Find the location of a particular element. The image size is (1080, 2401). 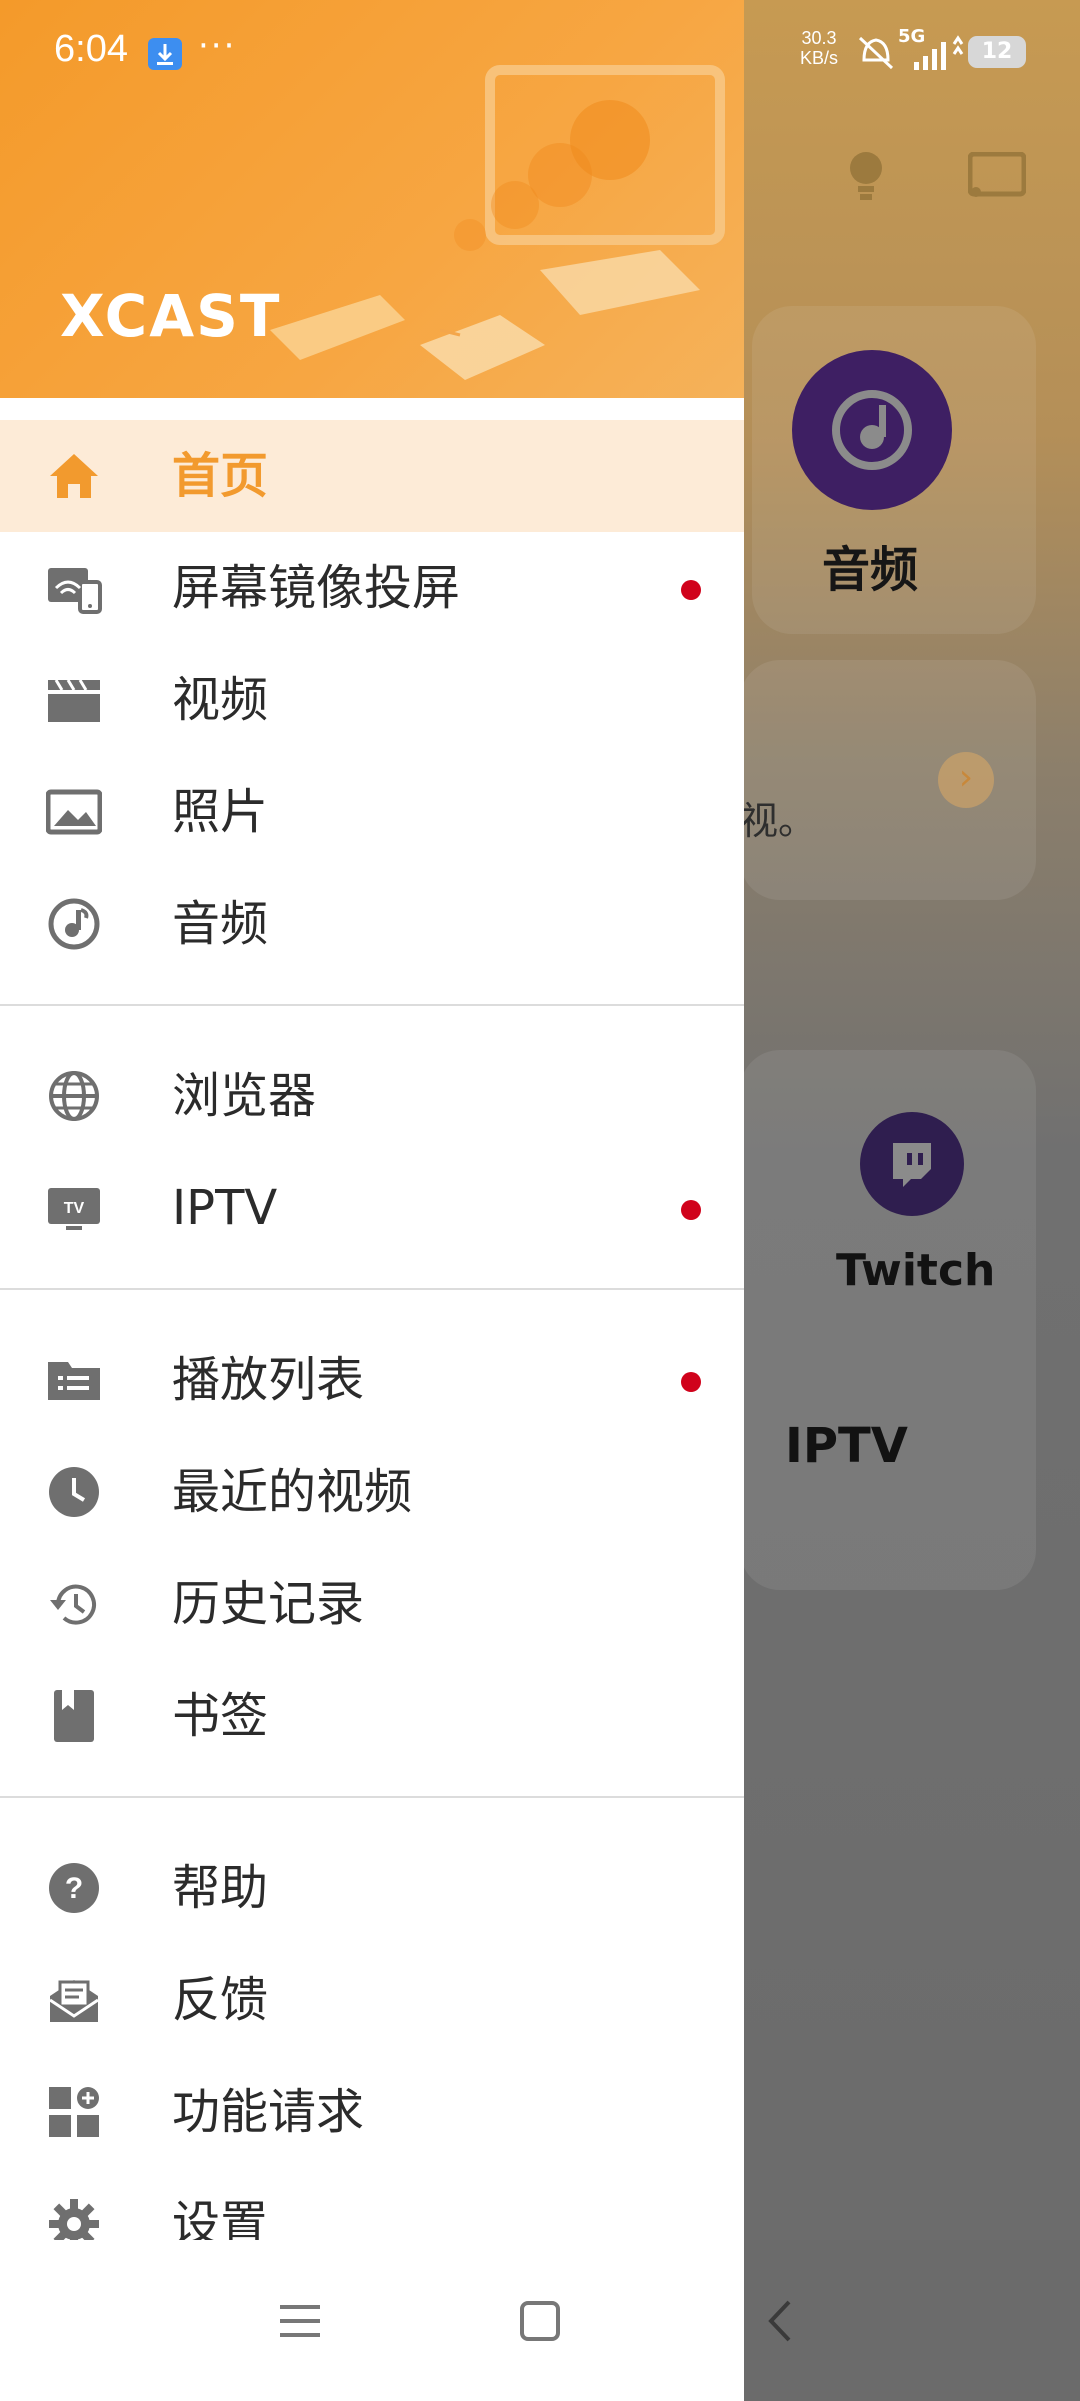

home-button is located at coordinates (540, 2320).